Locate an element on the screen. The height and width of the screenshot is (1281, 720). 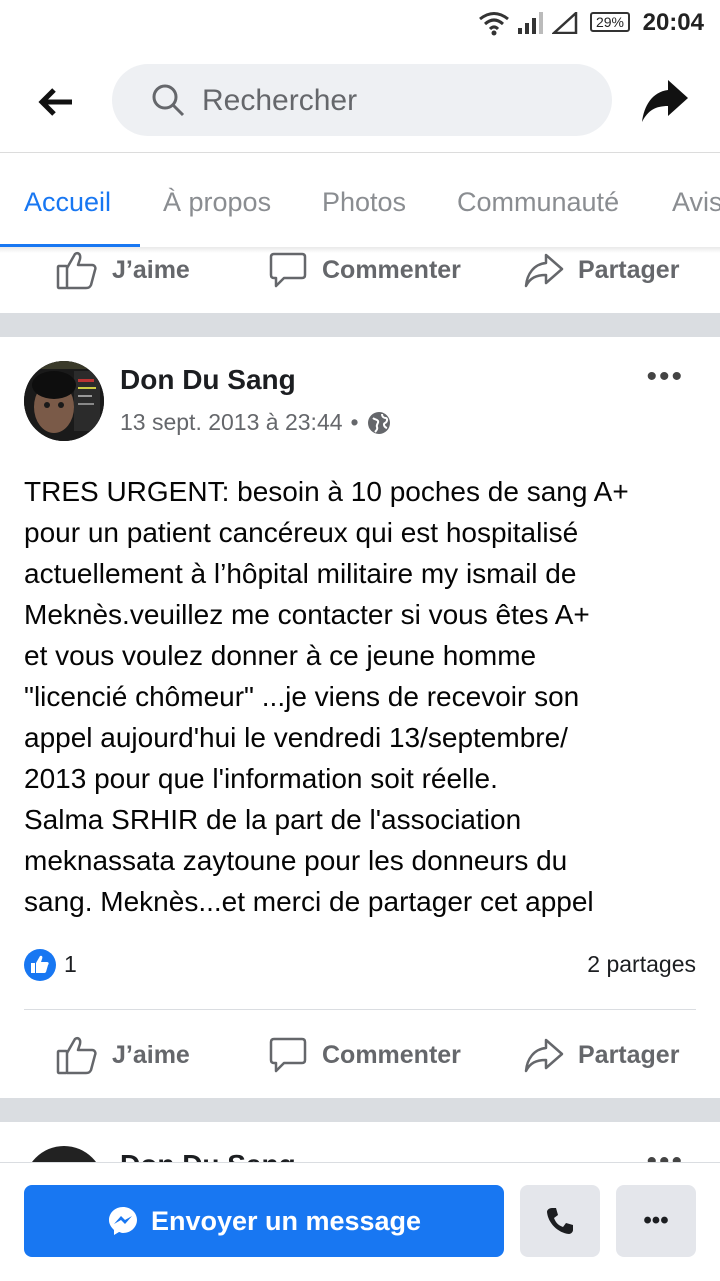
post-text-line: 2013 pour que l'information soit réelle. is located at coordinates (261, 778).